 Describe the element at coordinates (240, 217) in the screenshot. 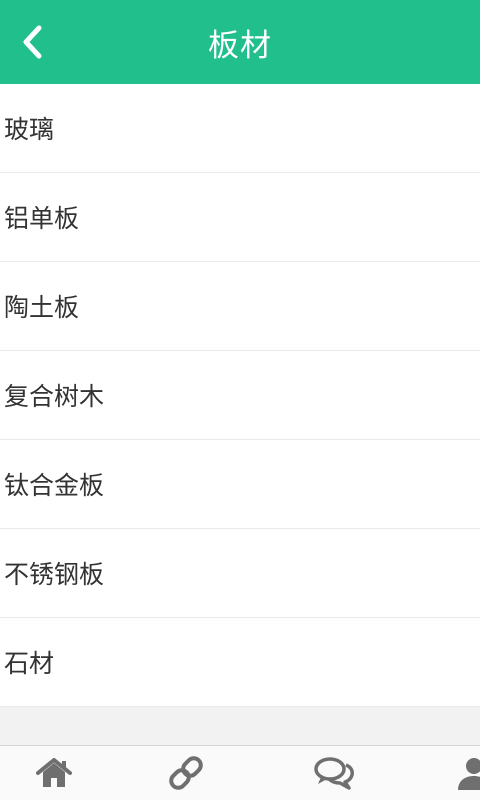

I see `list-item: 铝单板` at that location.